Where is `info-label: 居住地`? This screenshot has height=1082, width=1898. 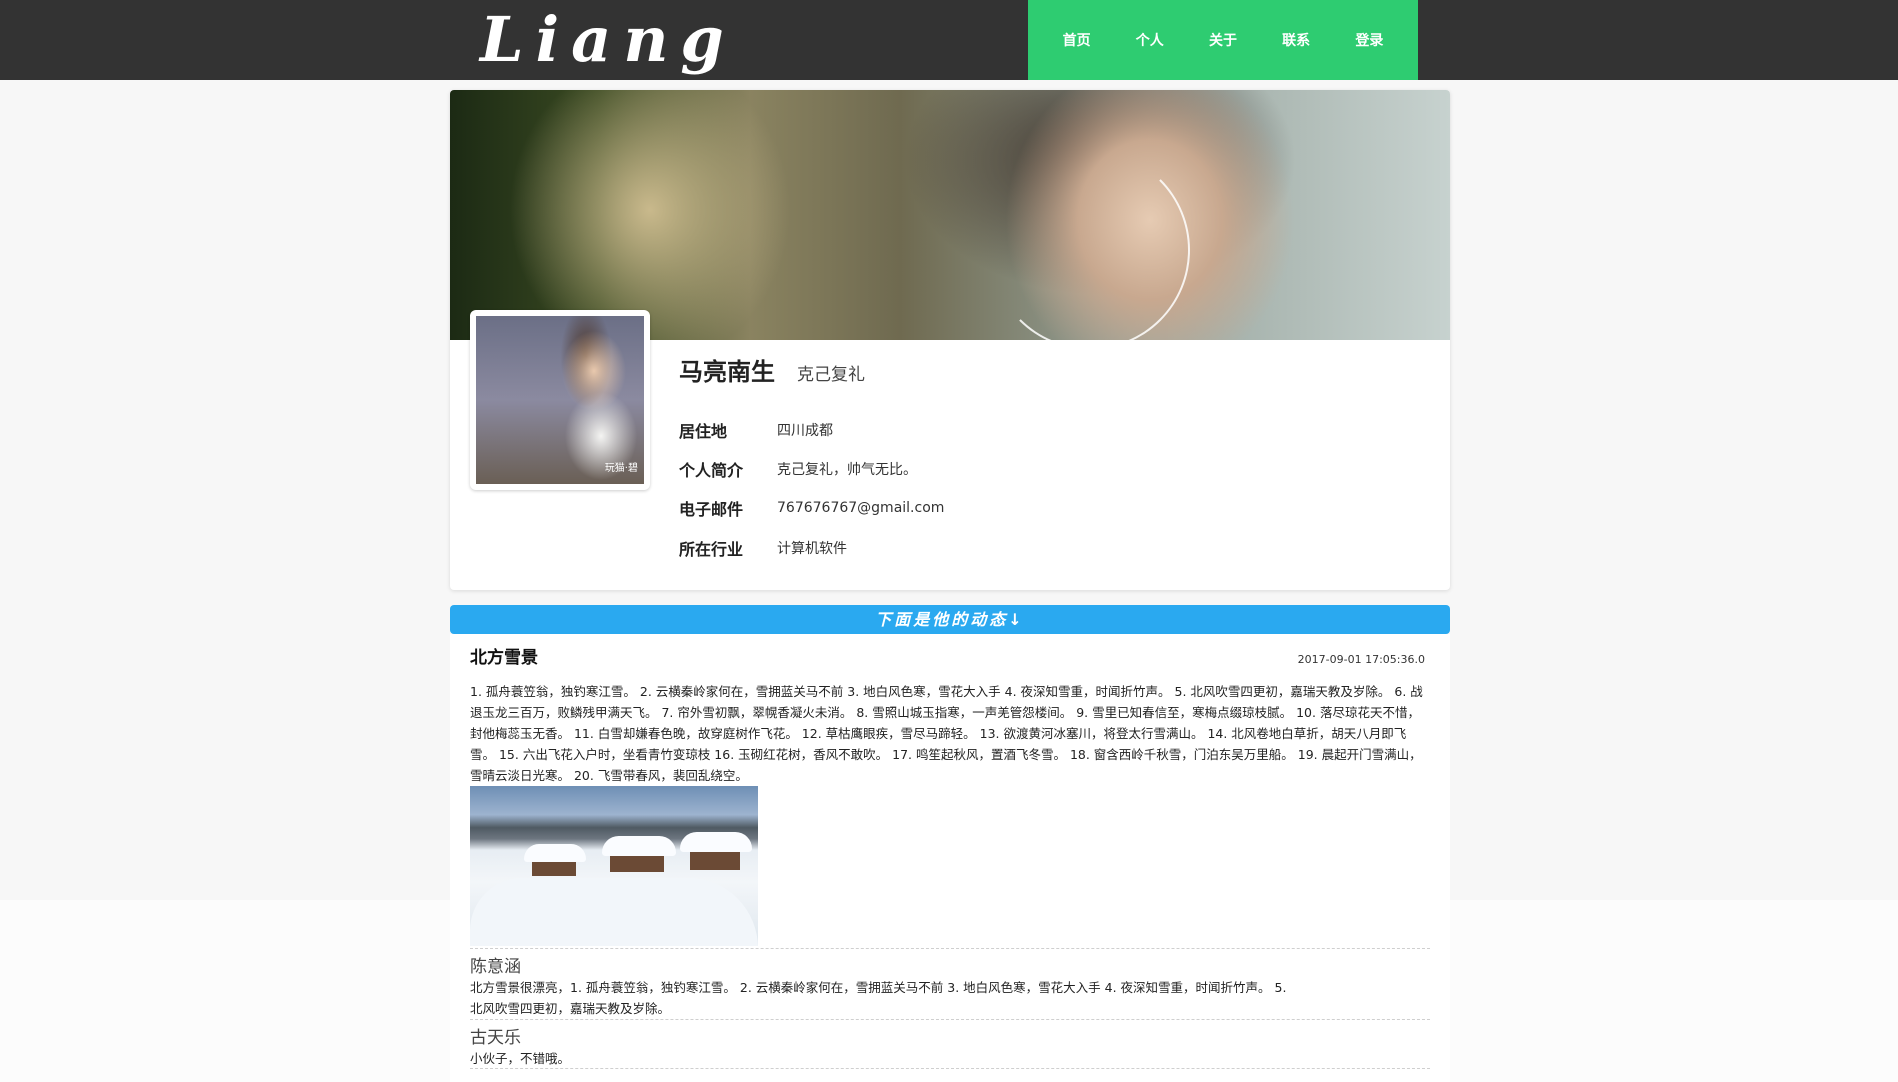 info-label: 居住地 is located at coordinates (703, 431).